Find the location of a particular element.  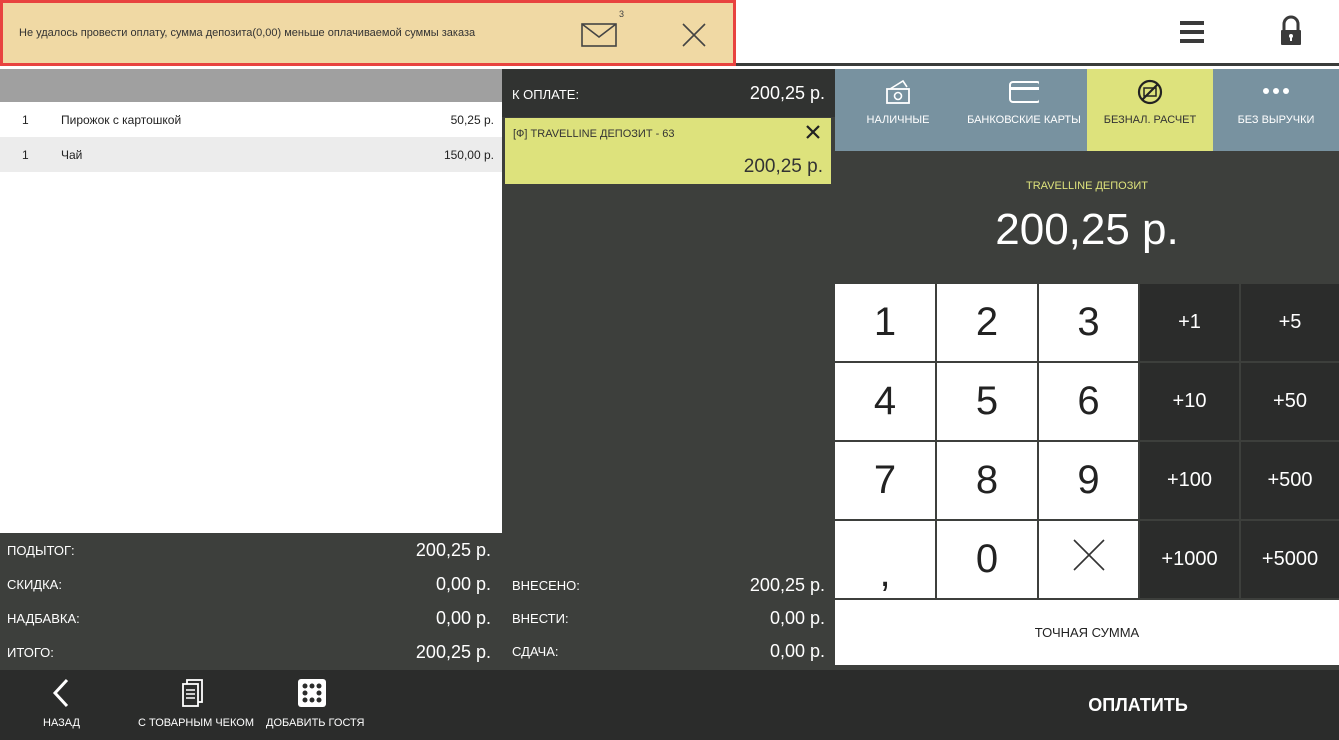

back-button: НАЗАД is located at coordinates (62, 705).